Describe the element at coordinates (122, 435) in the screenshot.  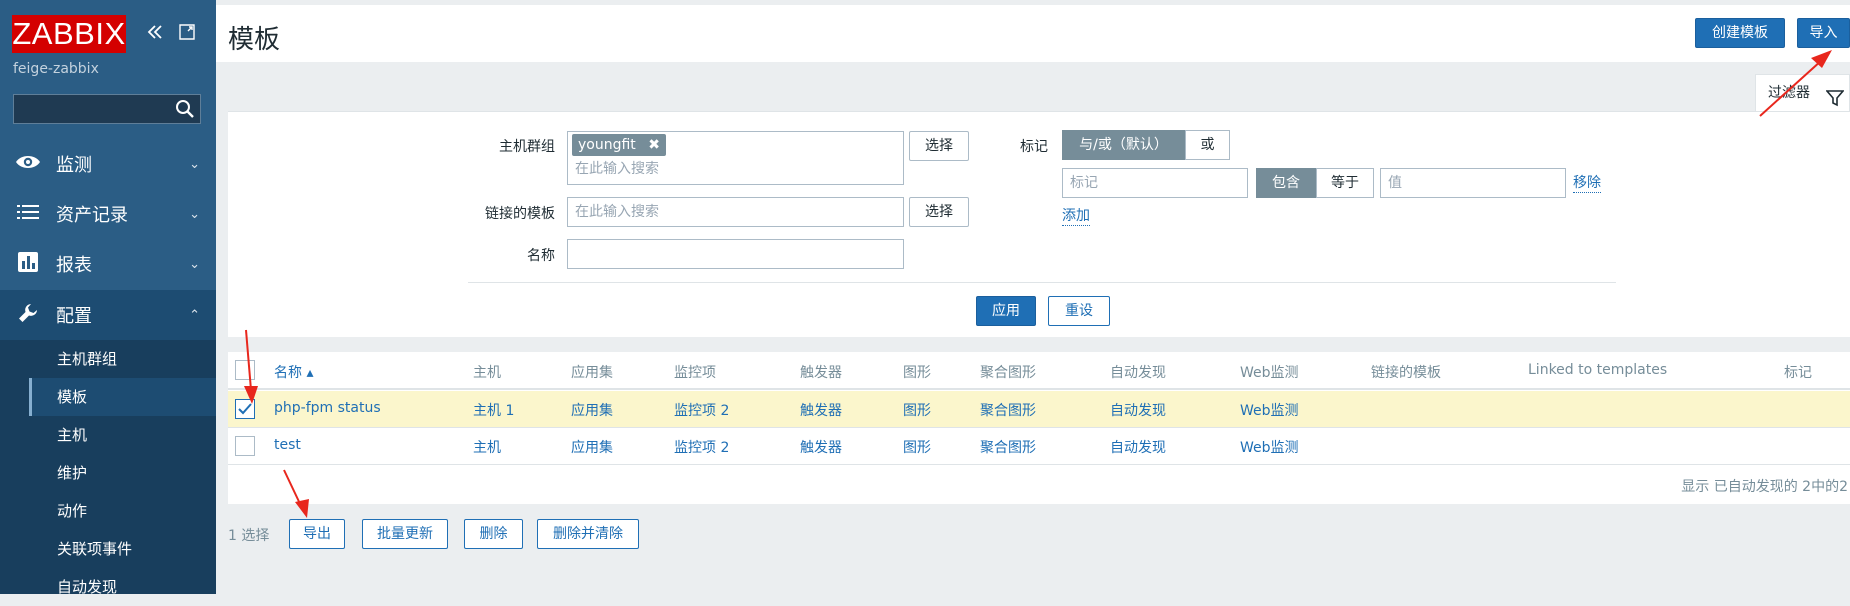
I see `submenu-hosts: 主机` at that location.